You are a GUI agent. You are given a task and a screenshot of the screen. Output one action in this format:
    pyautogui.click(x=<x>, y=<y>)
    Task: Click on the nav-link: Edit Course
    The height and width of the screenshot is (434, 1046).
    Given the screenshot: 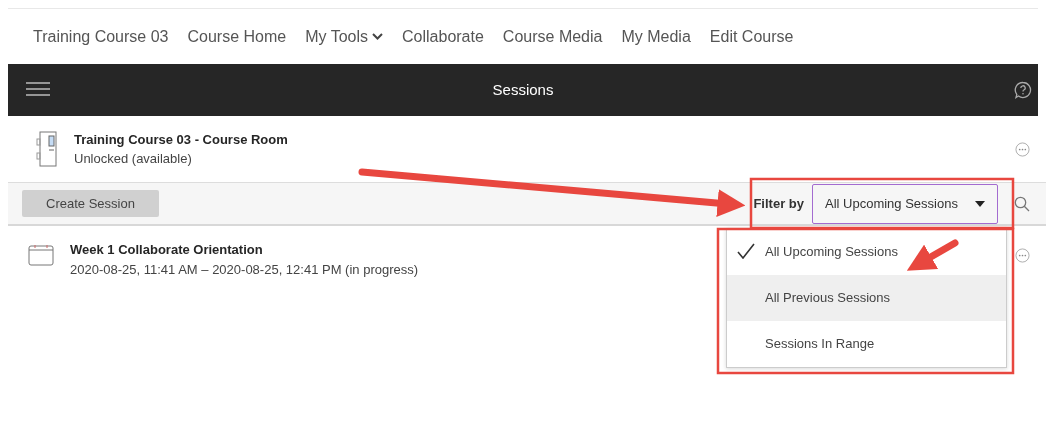 What is the action you would take?
    pyautogui.click(x=751, y=36)
    